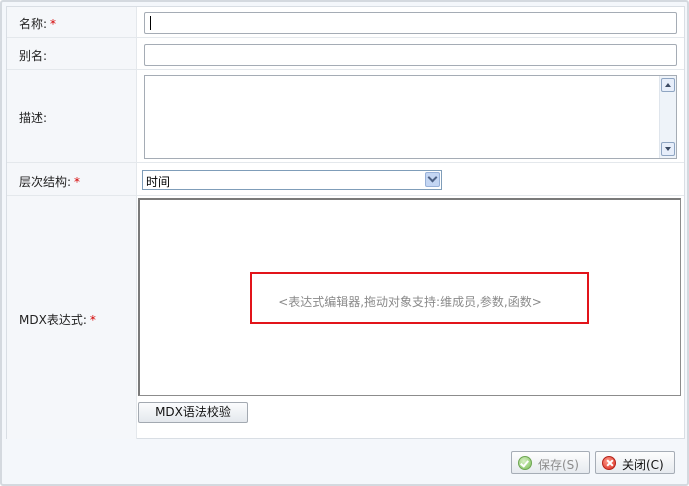  What do you see at coordinates (193, 412) in the screenshot?
I see `mdx-syntax-check-button: MDX语法校验` at bounding box center [193, 412].